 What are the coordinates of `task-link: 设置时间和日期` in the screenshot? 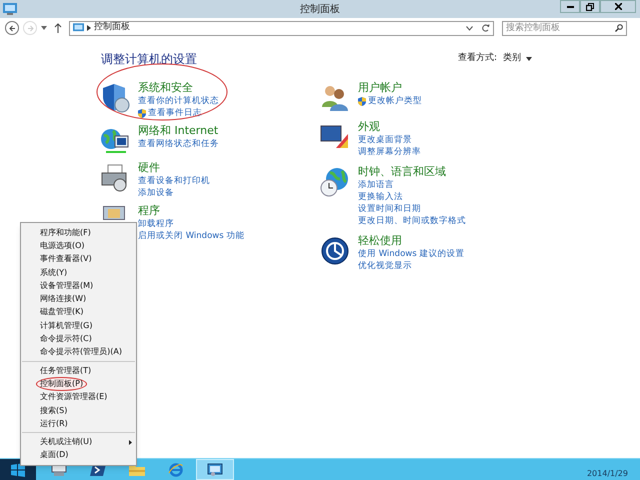 It's located at (412, 209).